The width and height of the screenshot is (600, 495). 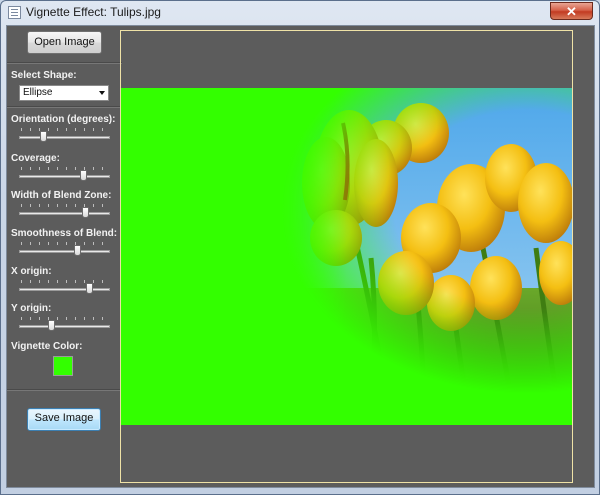 What do you see at coordinates (35, 158) in the screenshot?
I see `coverage-label: Coverage:` at bounding box center [35, 158].